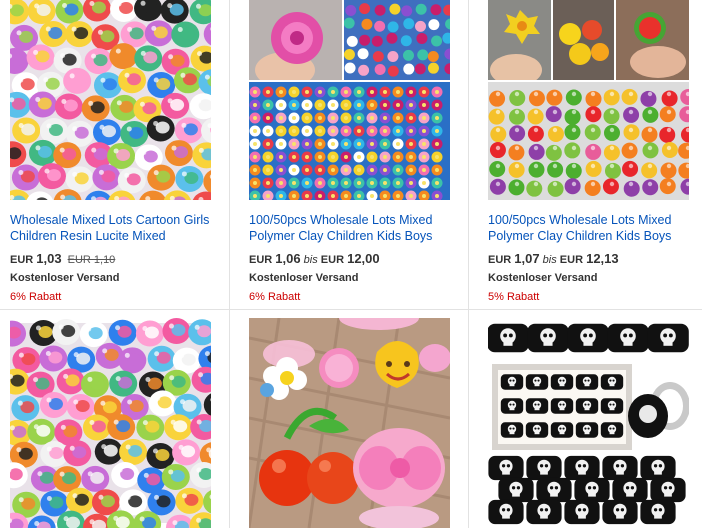 The width and height of the screenshot is (702, 528). Describe the element at coordinates (351, 309) in the screenshot. I see `row-divider` at that location.